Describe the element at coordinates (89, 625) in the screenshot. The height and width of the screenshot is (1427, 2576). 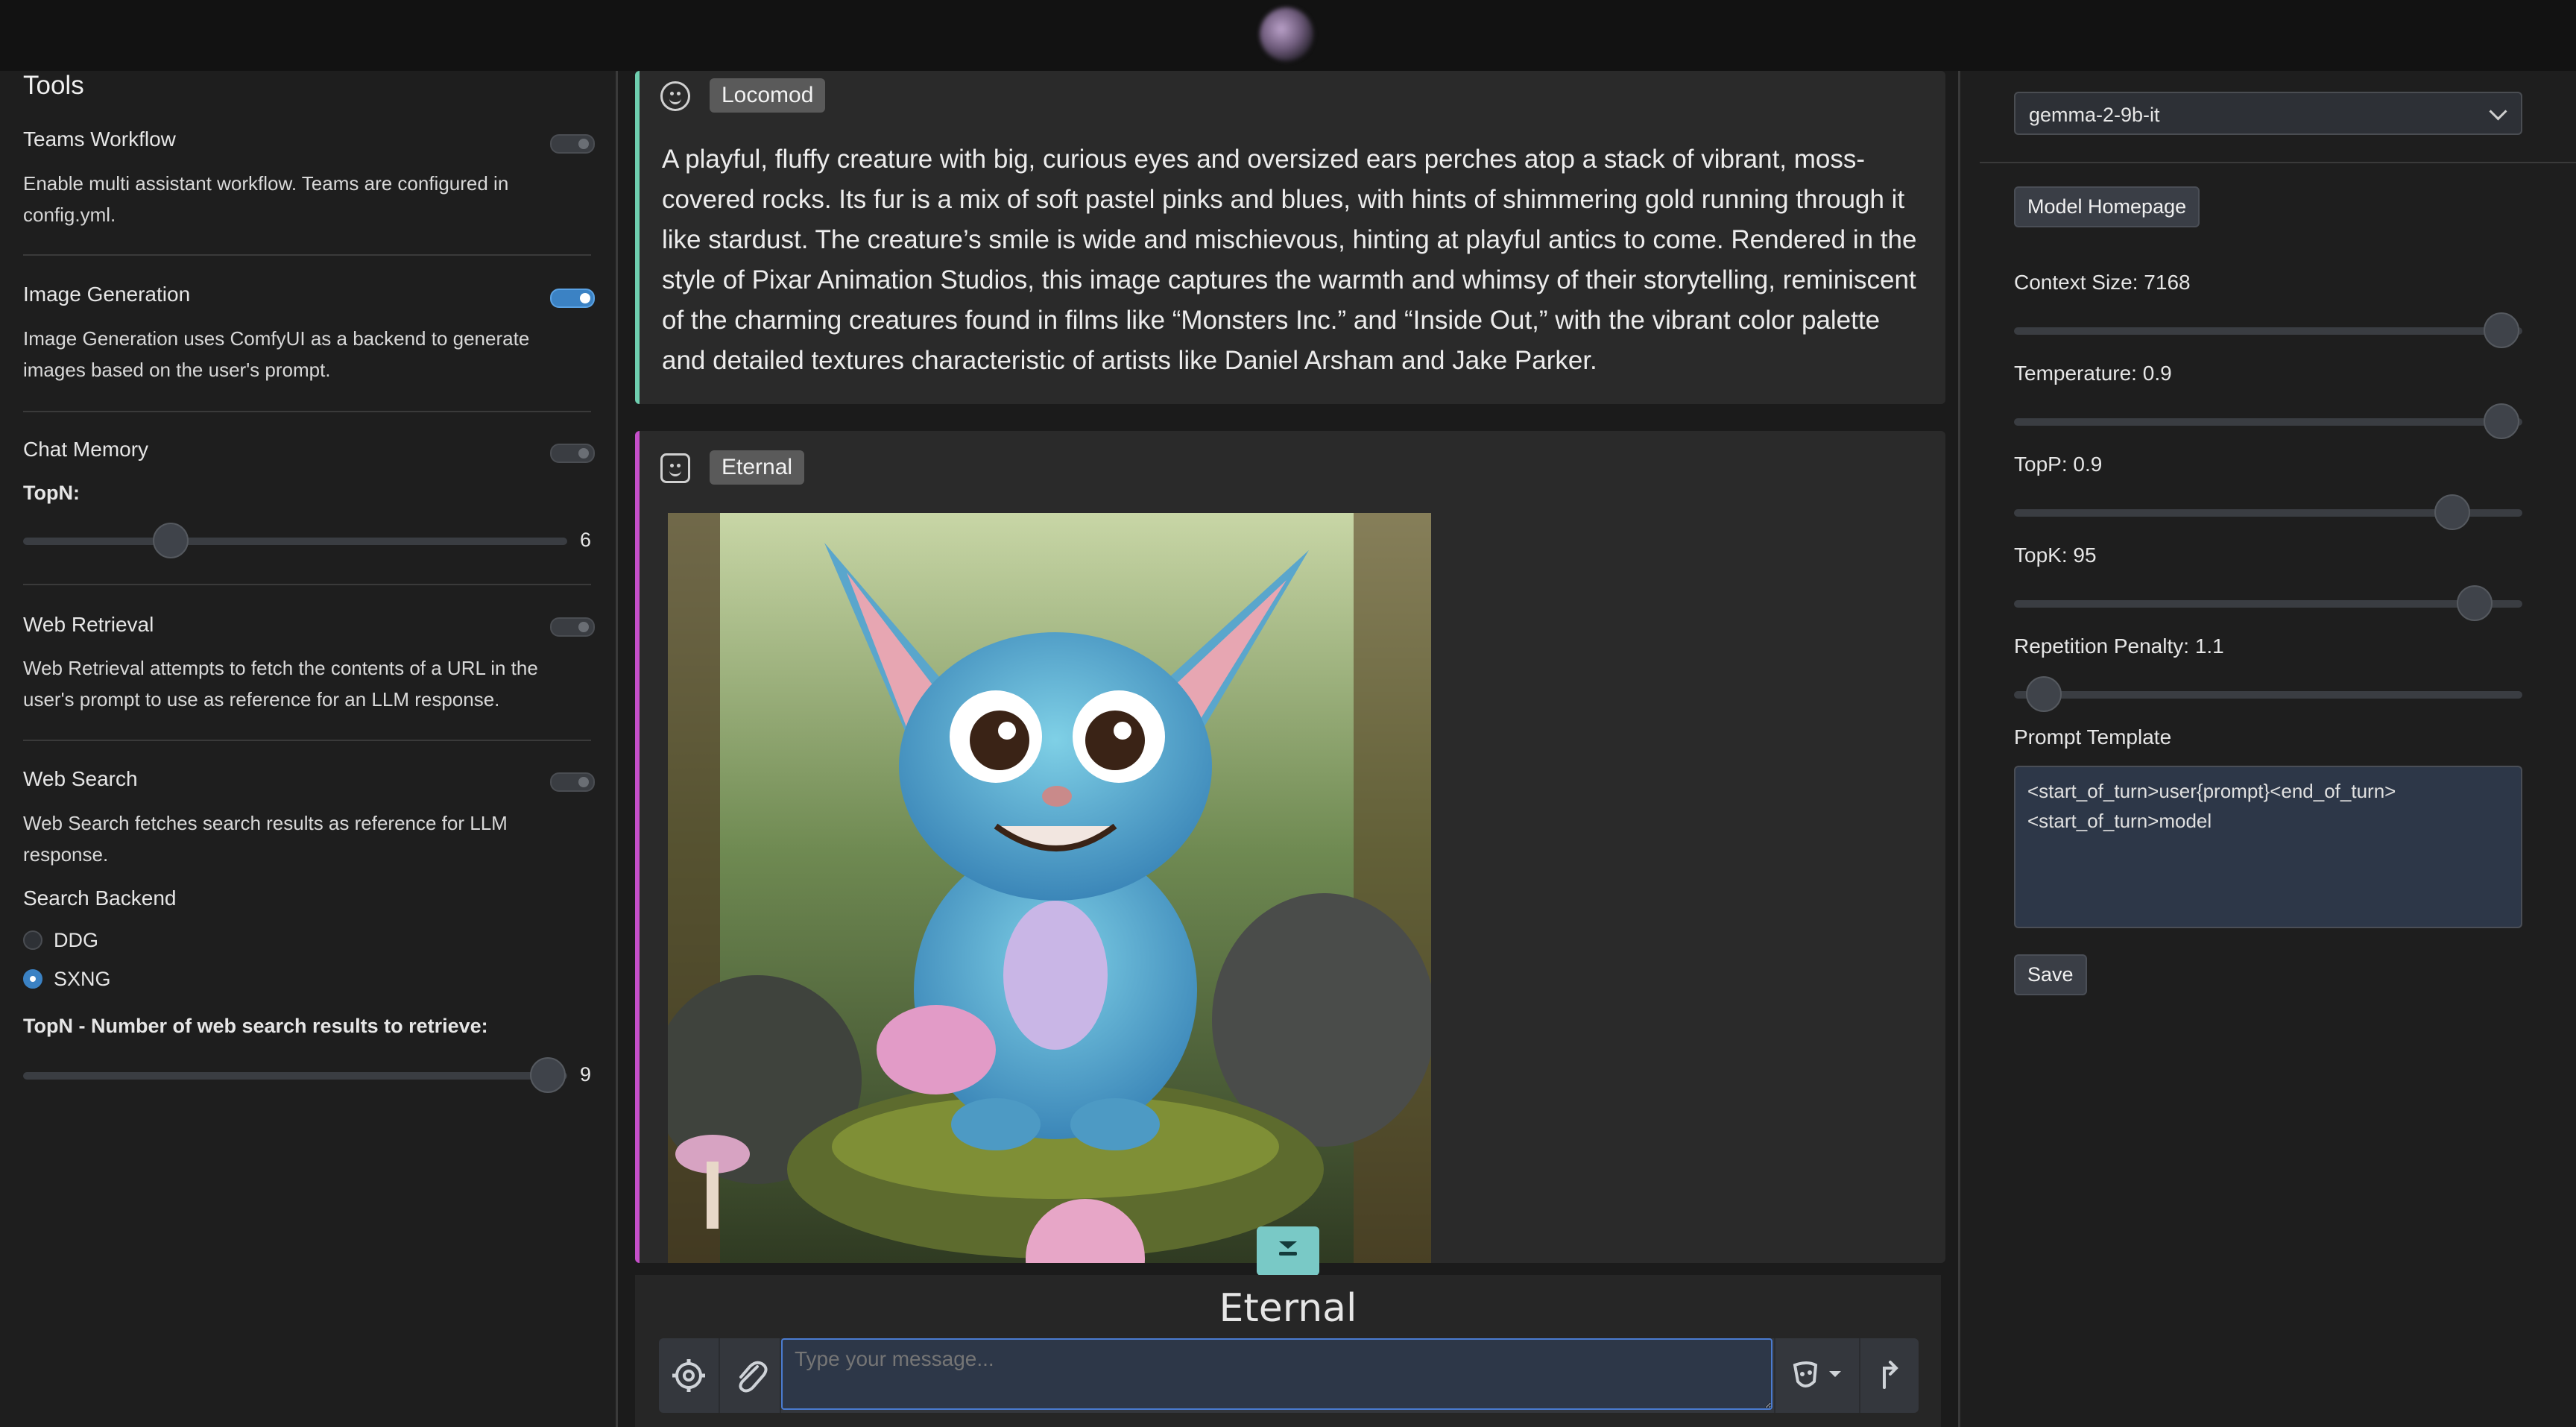
I see `web-retrieval-label: Web Retrieval` at that location.